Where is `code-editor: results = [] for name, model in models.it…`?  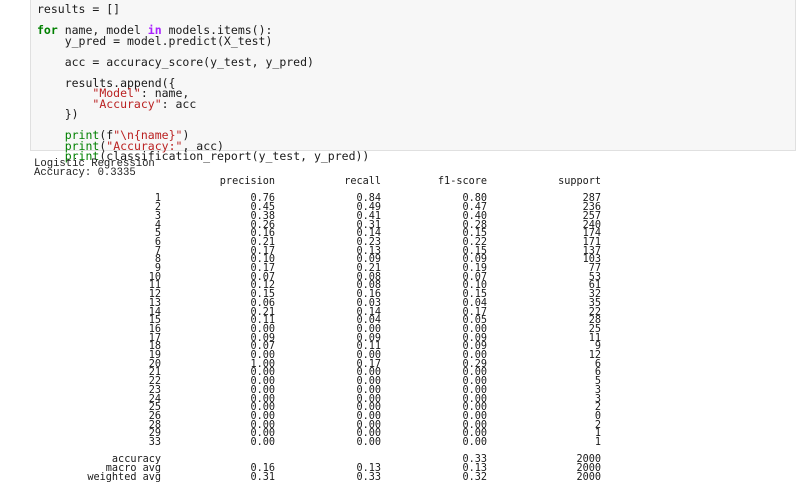 code-editor: results = [] for name, model in models.it… is located at coordinates (203, 82).